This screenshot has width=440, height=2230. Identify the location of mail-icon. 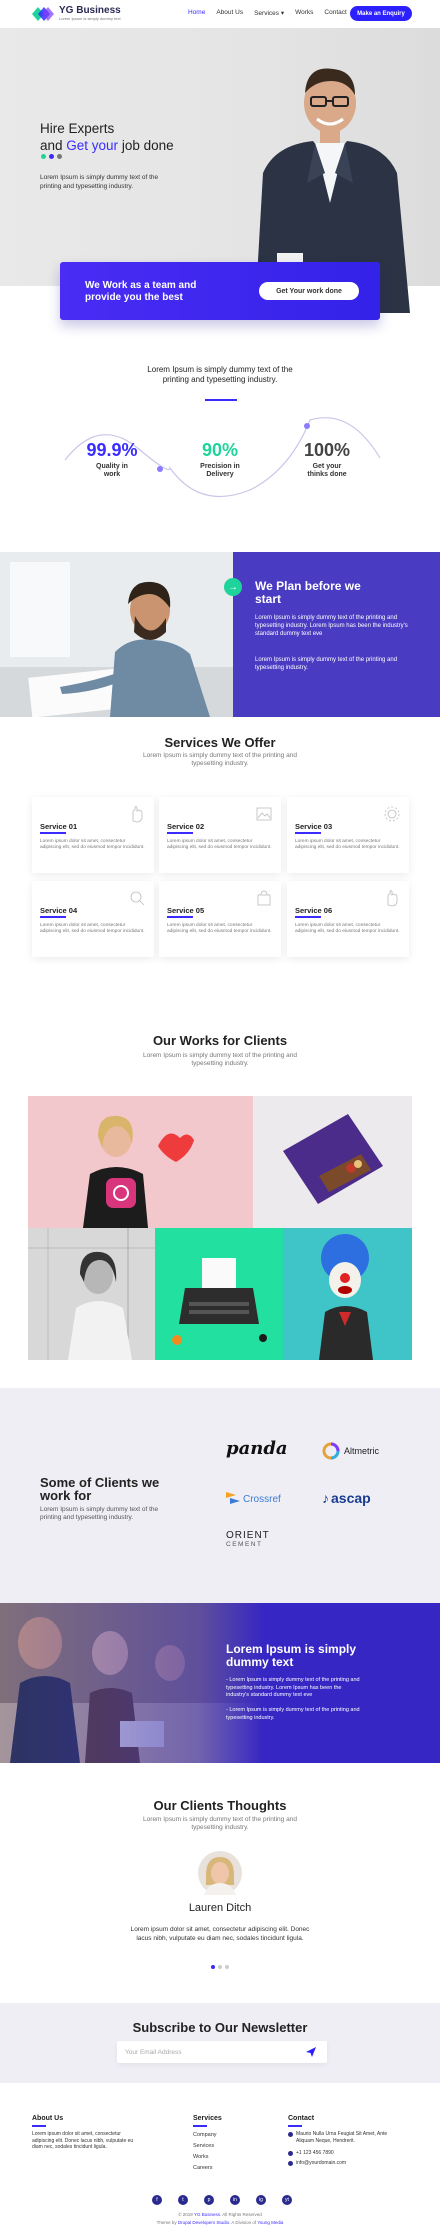
(290, 2163).